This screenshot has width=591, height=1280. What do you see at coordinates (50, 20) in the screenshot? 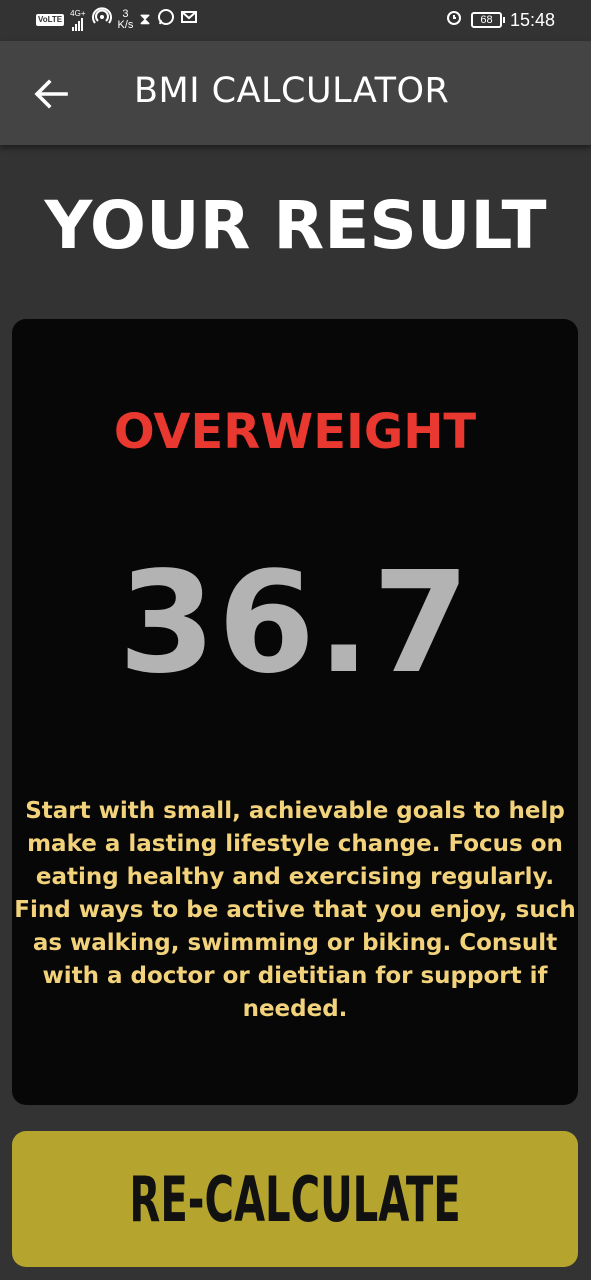
I see `volte-icon: VoLTE` at bounding box center [50, 20].